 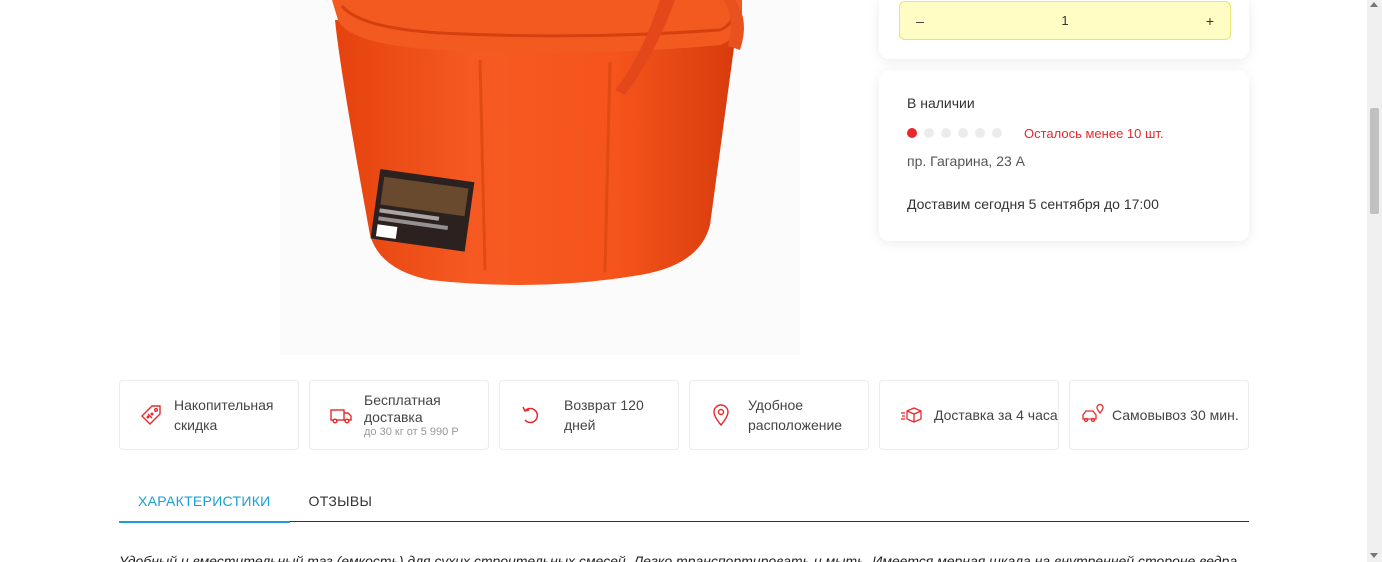 I want to click on car-pickup-icon, so click(x=1093, y=415).